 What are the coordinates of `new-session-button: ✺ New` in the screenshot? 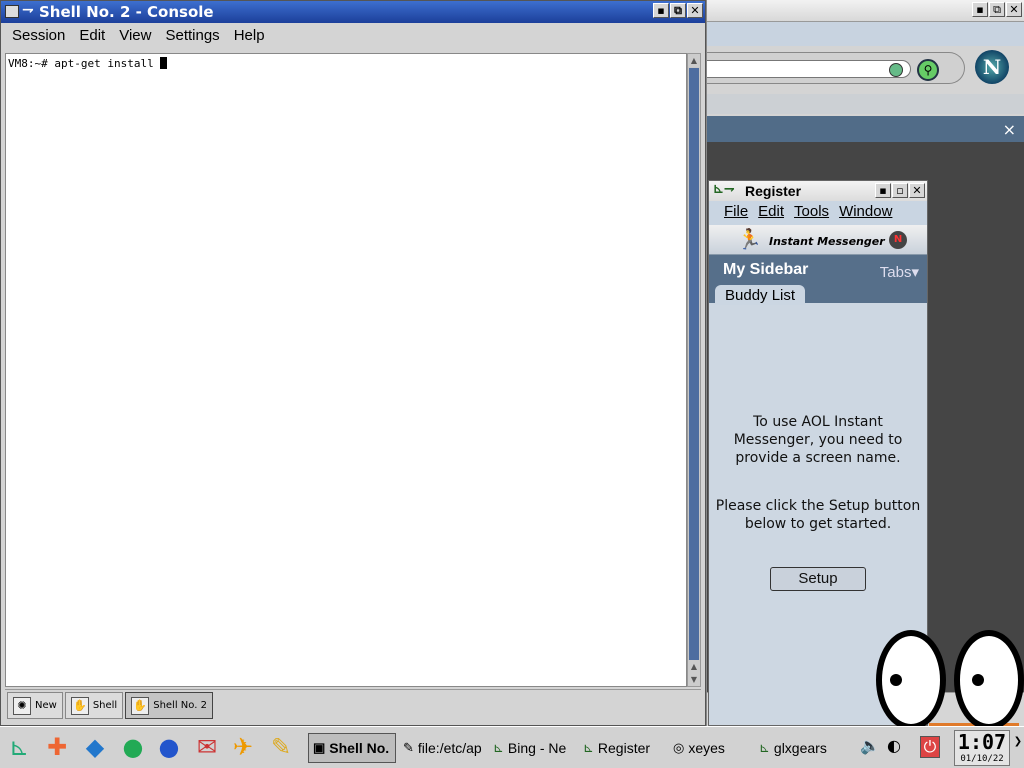 It's located at (35, 705).